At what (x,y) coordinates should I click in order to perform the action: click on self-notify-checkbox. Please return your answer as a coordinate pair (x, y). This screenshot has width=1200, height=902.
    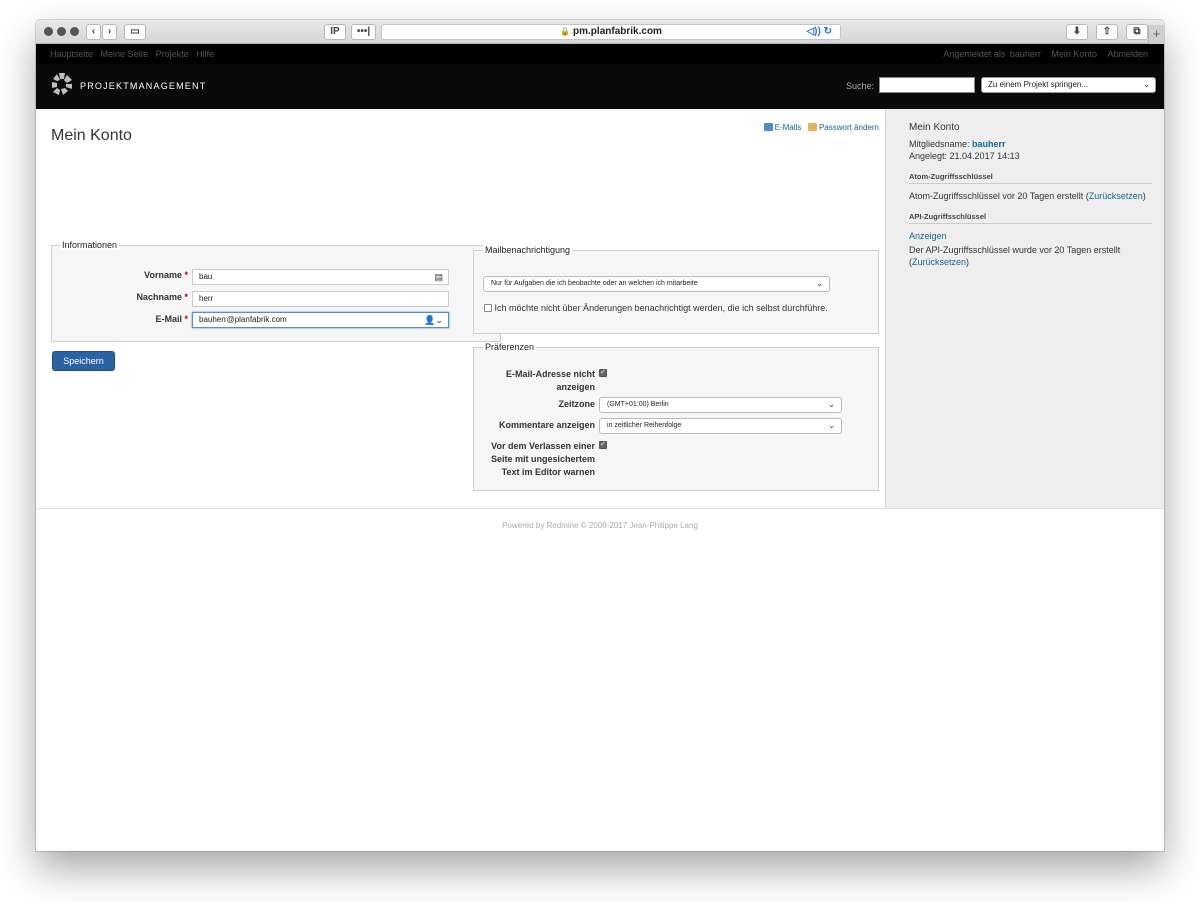
    Looking at the image, I should click on (488, 308).